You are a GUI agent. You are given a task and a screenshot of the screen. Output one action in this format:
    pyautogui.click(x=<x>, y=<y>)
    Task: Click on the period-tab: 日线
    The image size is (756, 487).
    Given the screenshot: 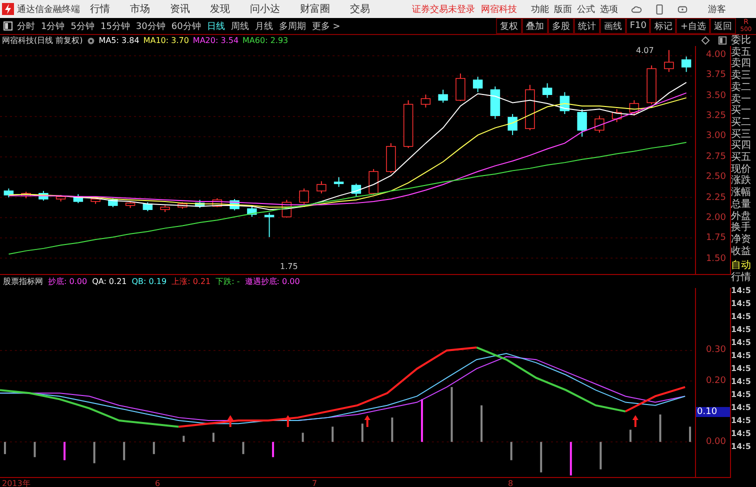 What is the action you would take?
    pyautogui.click(x=215, y=26)
    